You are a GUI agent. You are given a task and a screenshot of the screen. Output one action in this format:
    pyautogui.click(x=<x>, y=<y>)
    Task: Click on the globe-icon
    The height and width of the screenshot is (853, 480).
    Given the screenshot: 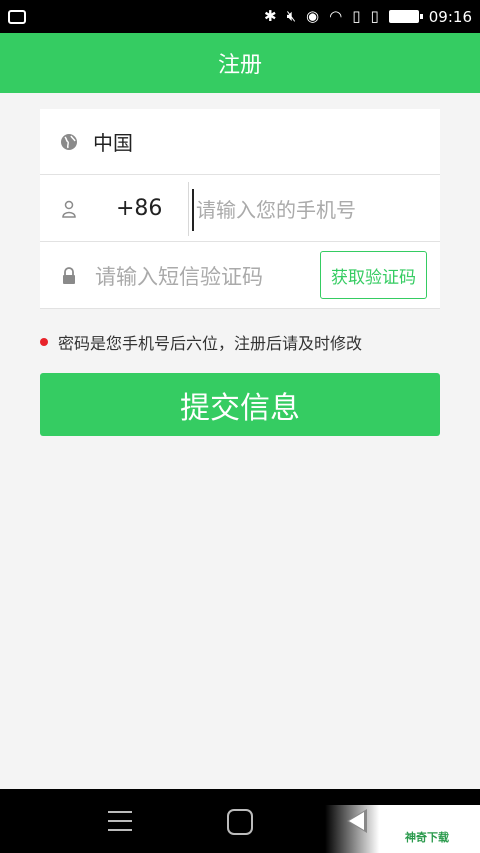 What is the action you would take?
    pyautogui.click(x=69, y=142)
    